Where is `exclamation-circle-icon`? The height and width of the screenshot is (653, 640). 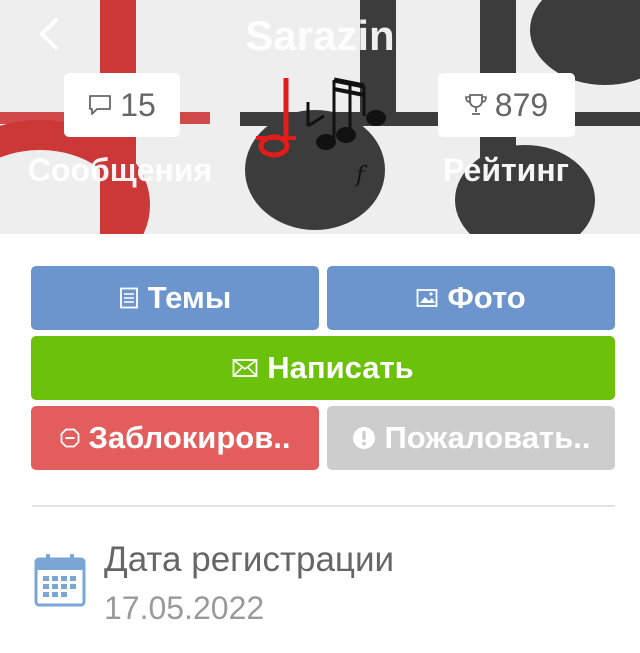 exclamation-circle-icon is located at coordinates (363, 438).